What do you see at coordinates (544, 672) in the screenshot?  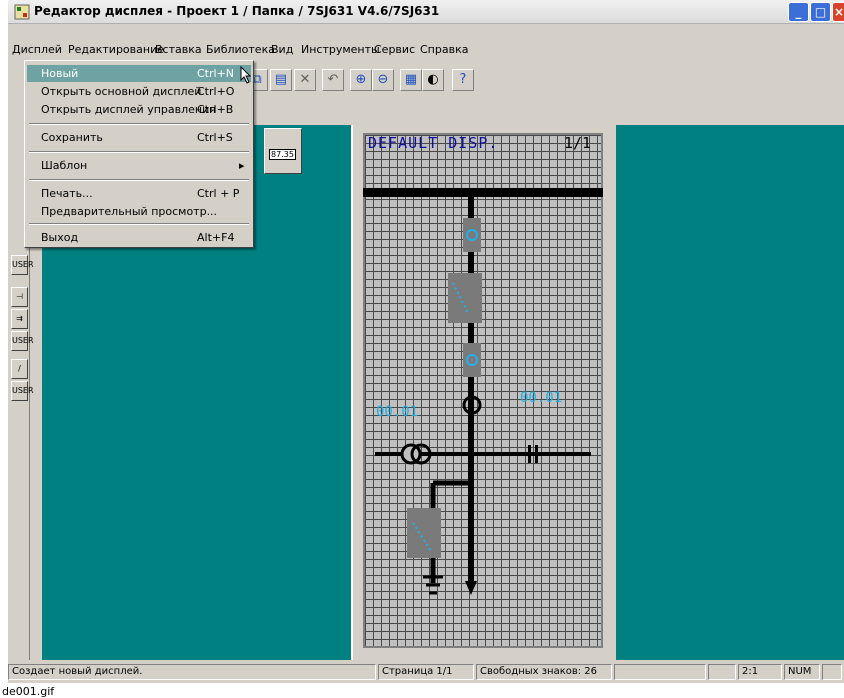 I see `status-free-chars: Свободных знаков: 26` at bounding box center [544, 672].